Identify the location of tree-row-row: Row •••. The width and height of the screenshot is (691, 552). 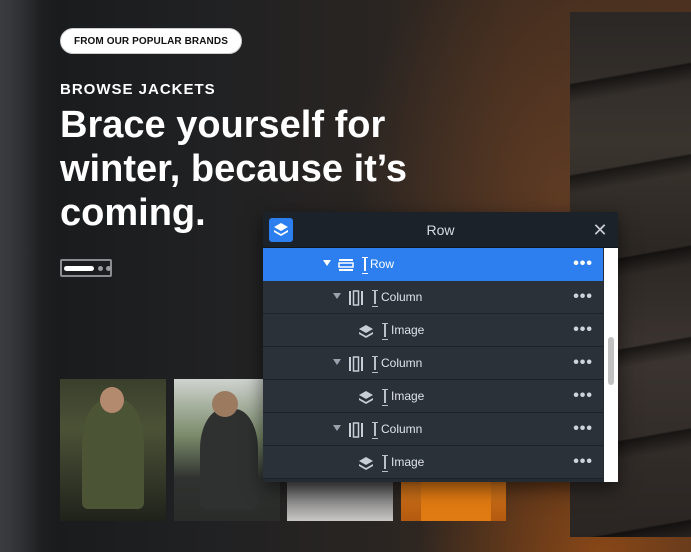
(433, 264).